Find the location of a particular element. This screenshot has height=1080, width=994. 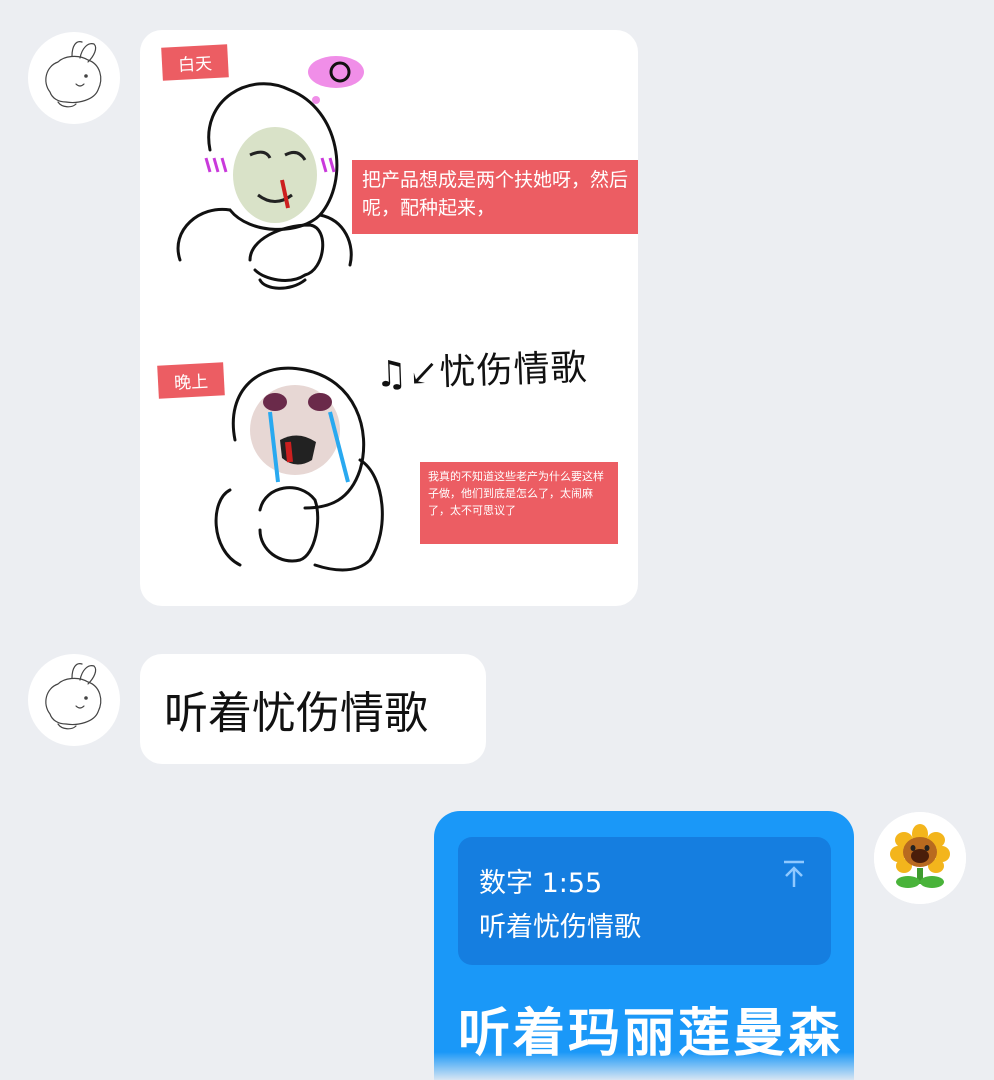

bottom-fade is located at coordinates (497, 1066).